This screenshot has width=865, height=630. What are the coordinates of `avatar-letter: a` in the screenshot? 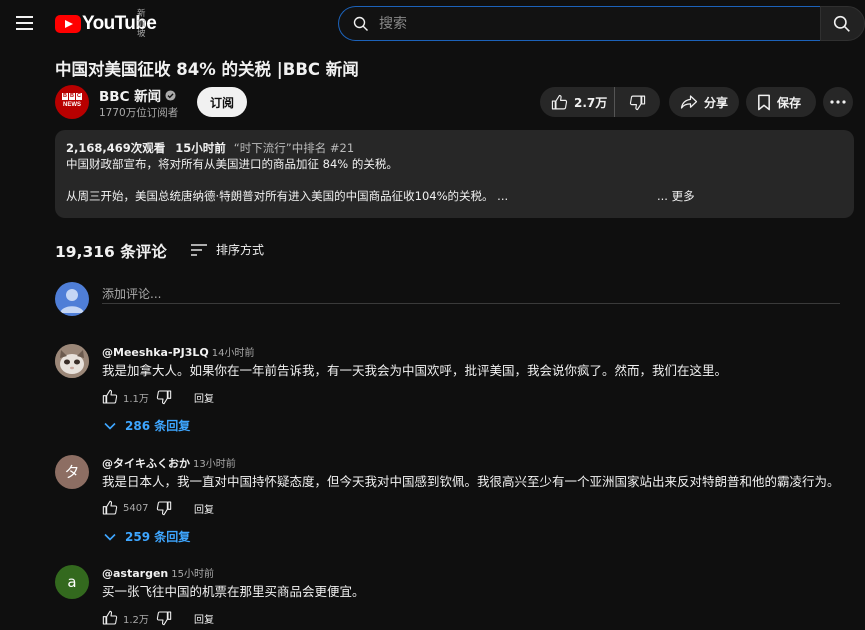 It's located at (72, 582).